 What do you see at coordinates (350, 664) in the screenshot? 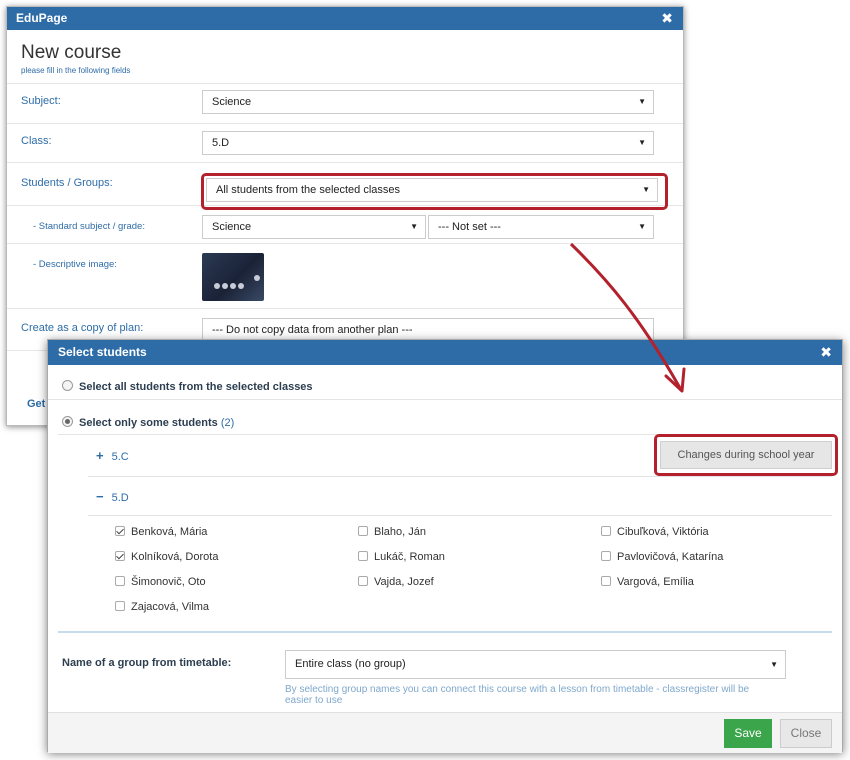
I see `group-value: Entire class (no group)` at bounding box center [350, 664].